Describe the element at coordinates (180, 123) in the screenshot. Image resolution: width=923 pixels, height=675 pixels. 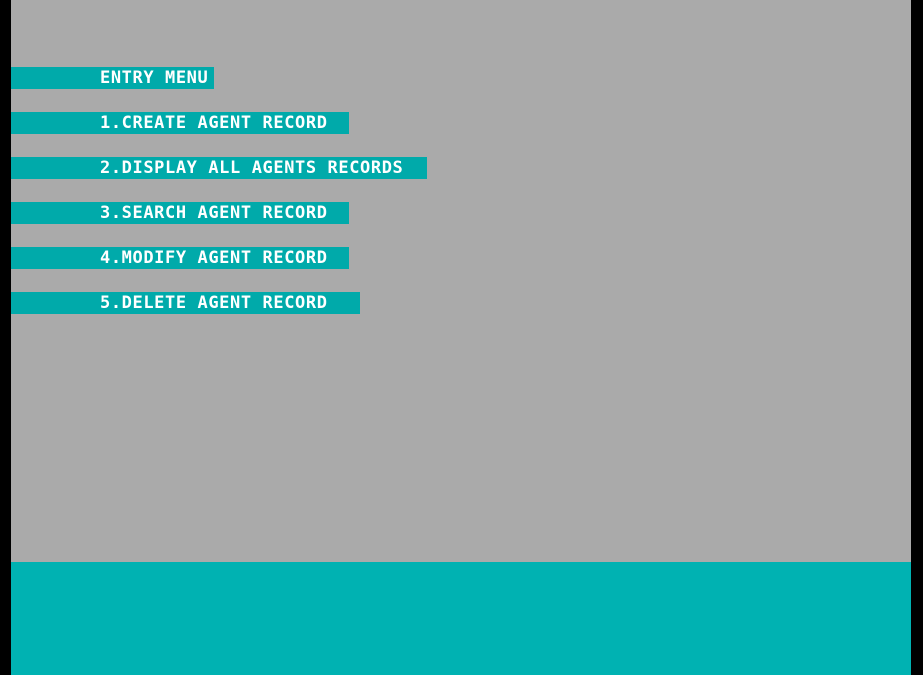
I see `menu-item-create-agent-record: 1.CREATE AGENT RECORD` at that location.